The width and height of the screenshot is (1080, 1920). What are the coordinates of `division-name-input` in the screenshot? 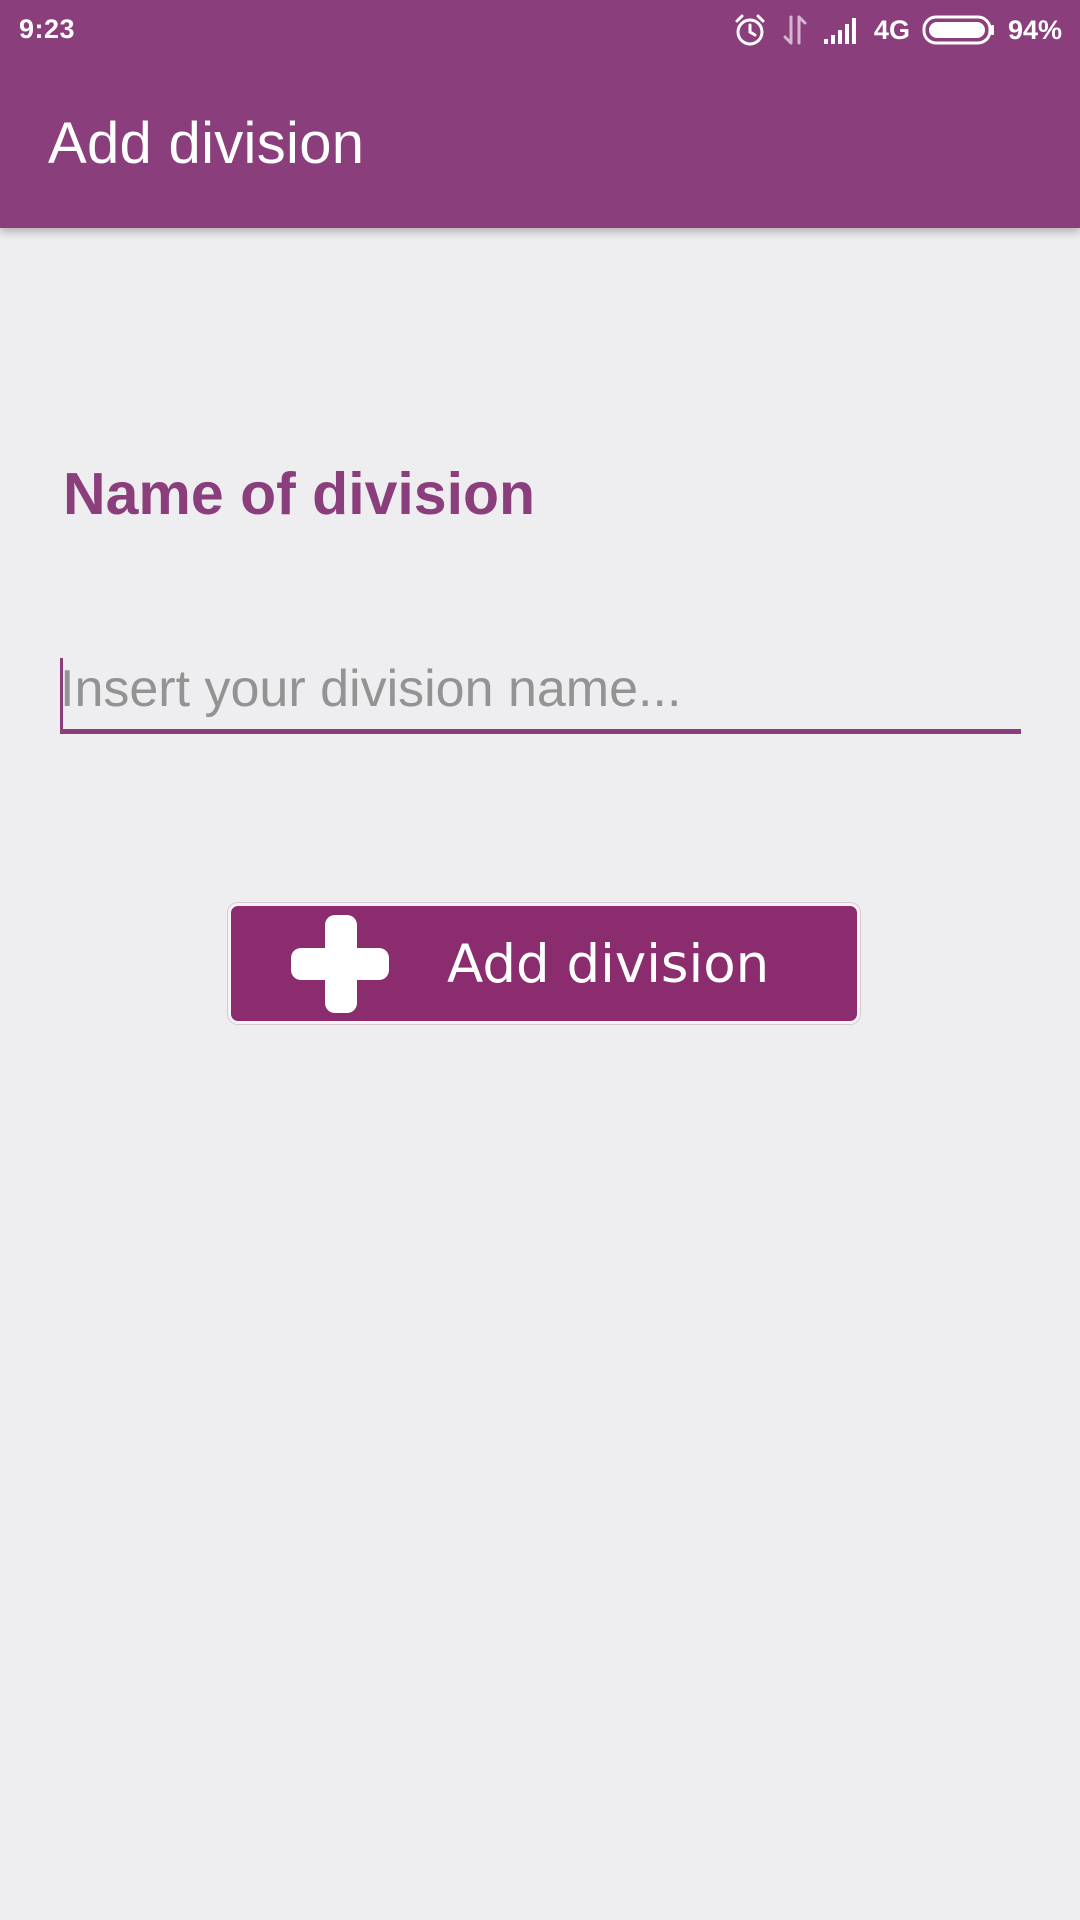 It's located at (540, 694).